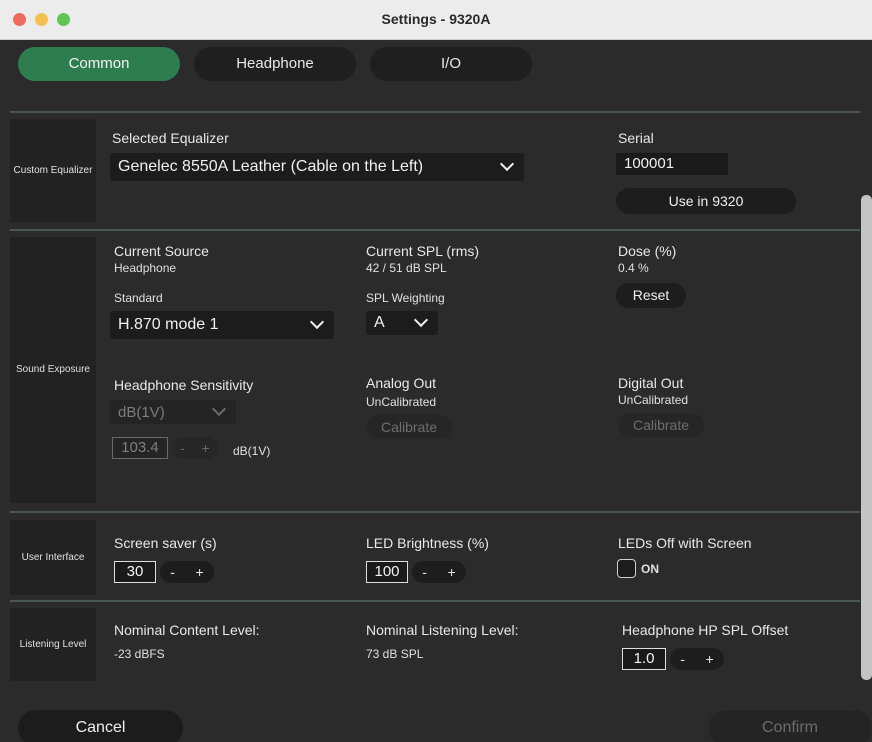  Describe the element at coordinates (145, 268) in the screenshot. I see `current-source-value: Headphone` at that location.